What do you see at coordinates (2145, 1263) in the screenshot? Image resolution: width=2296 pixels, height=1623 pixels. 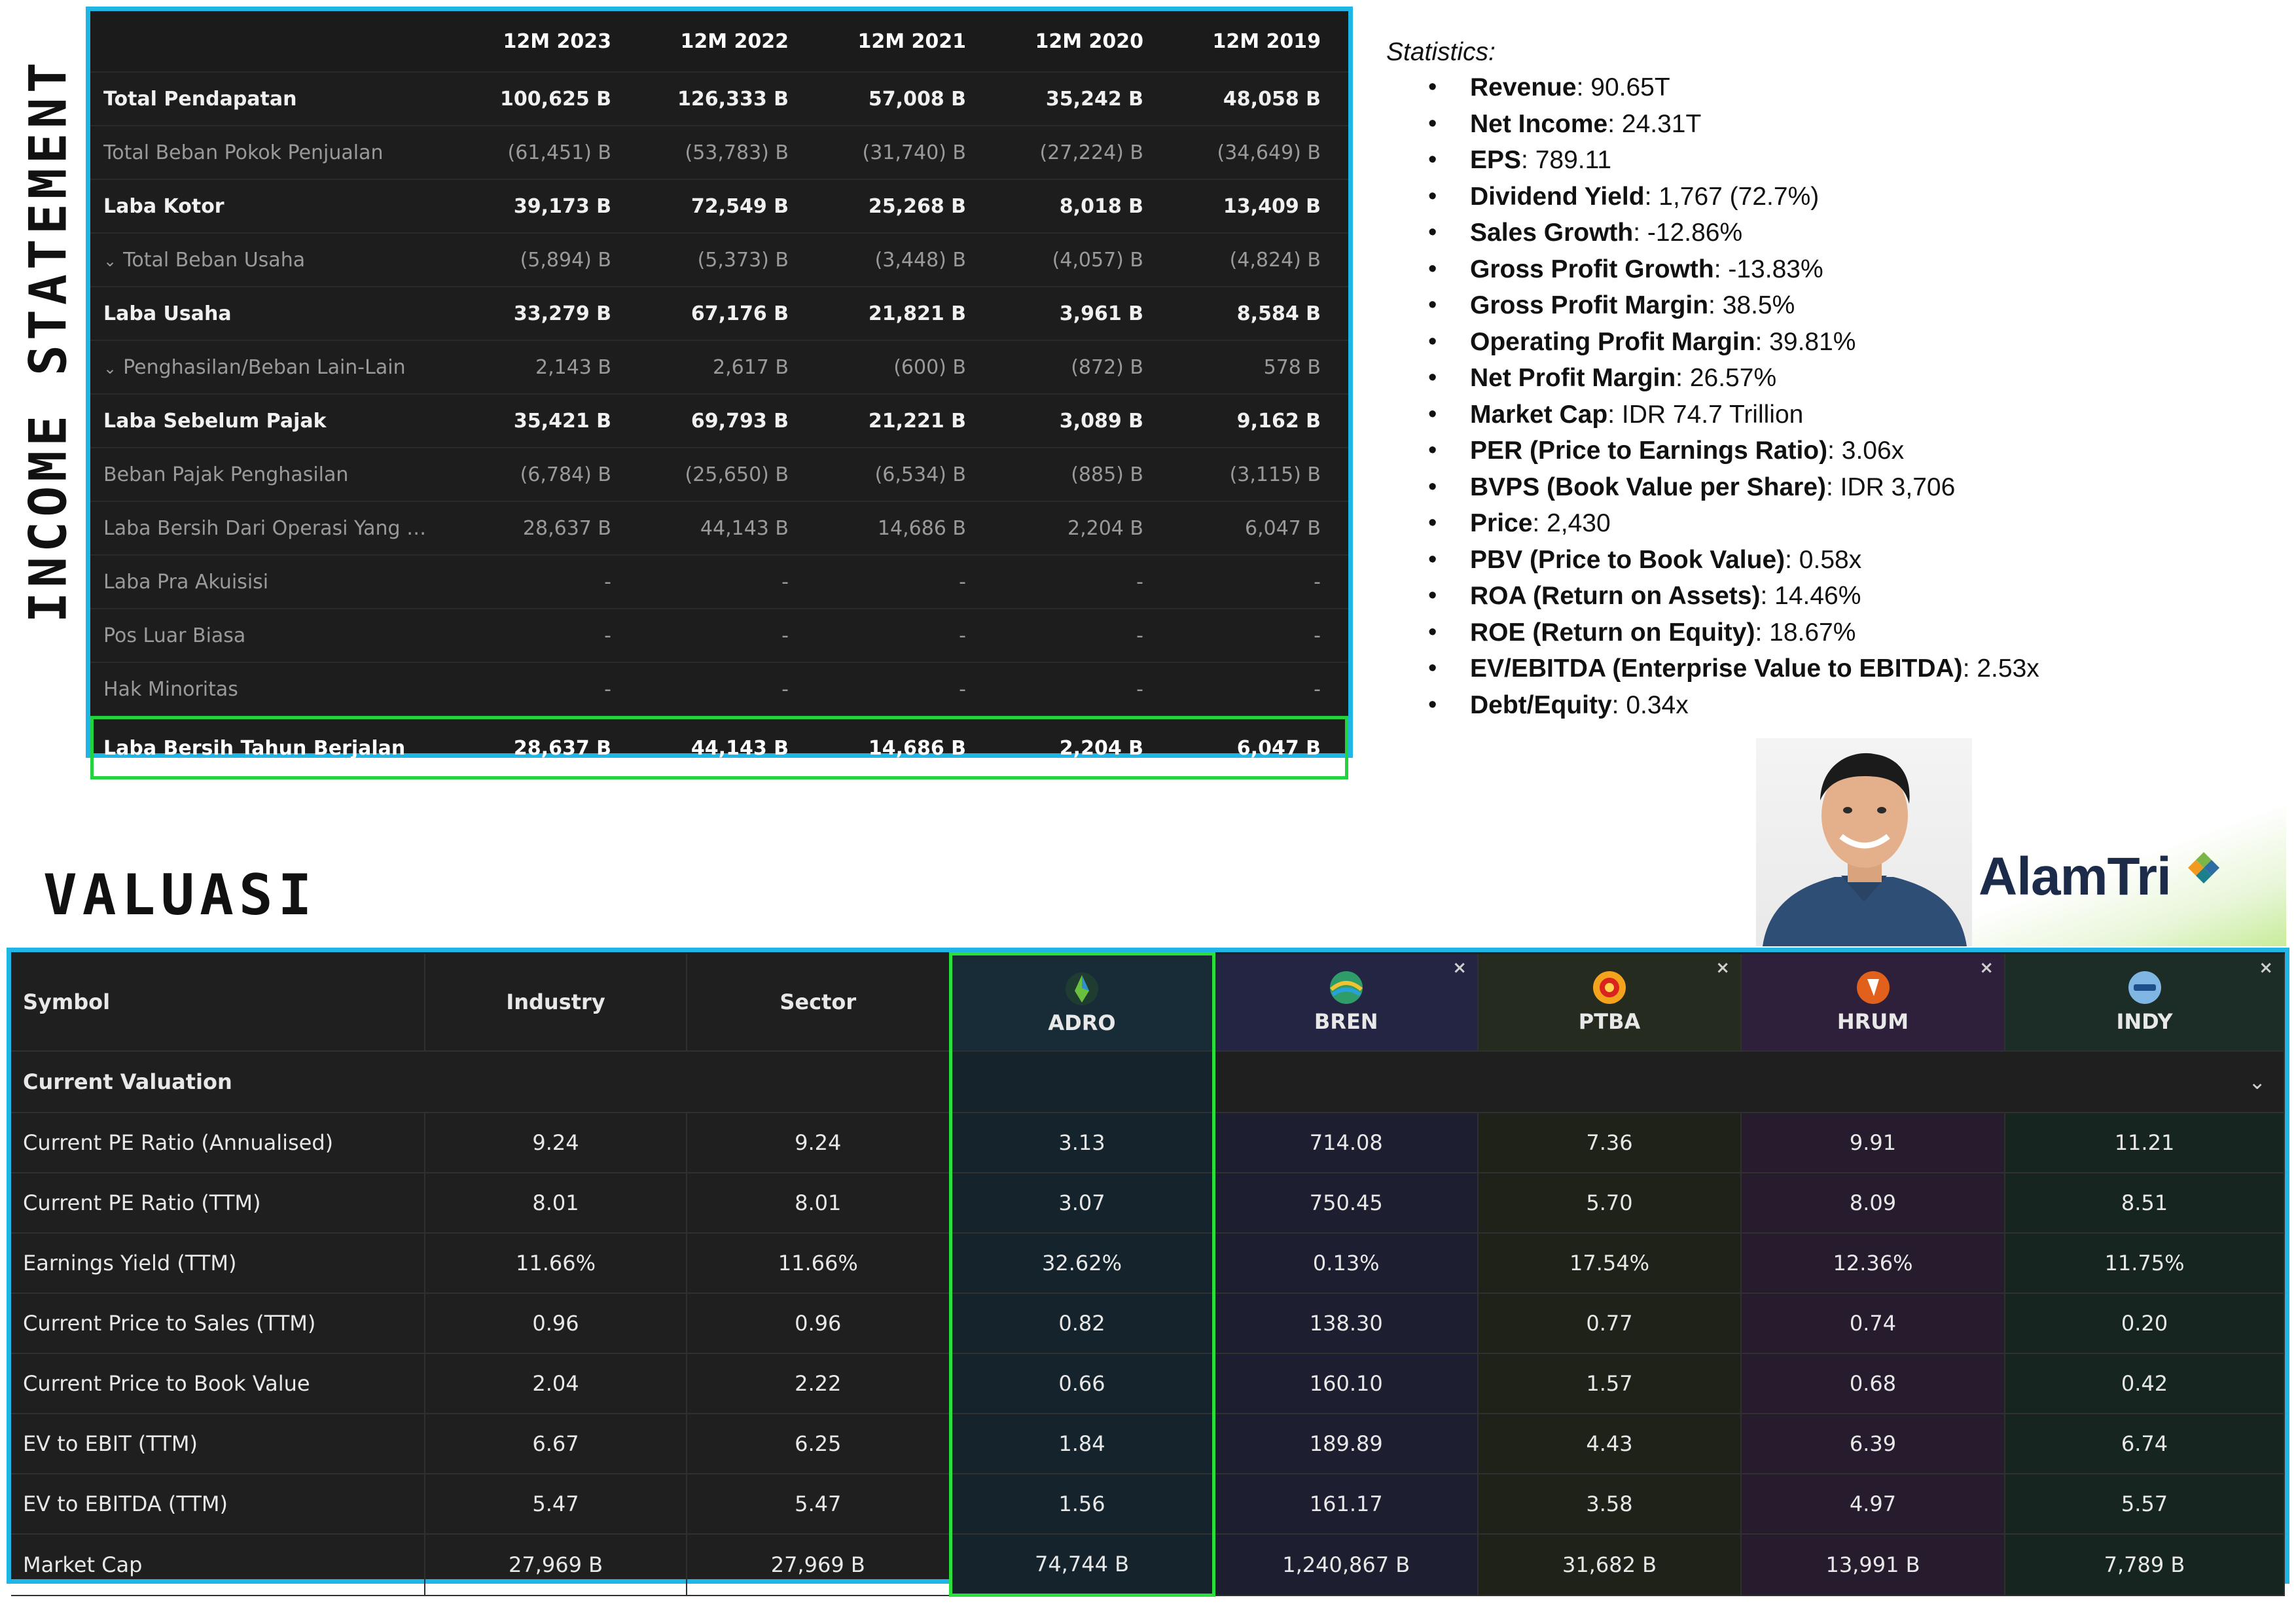 I see `valuation-cell: 11.75%` at bounding box center [2145, 1263].